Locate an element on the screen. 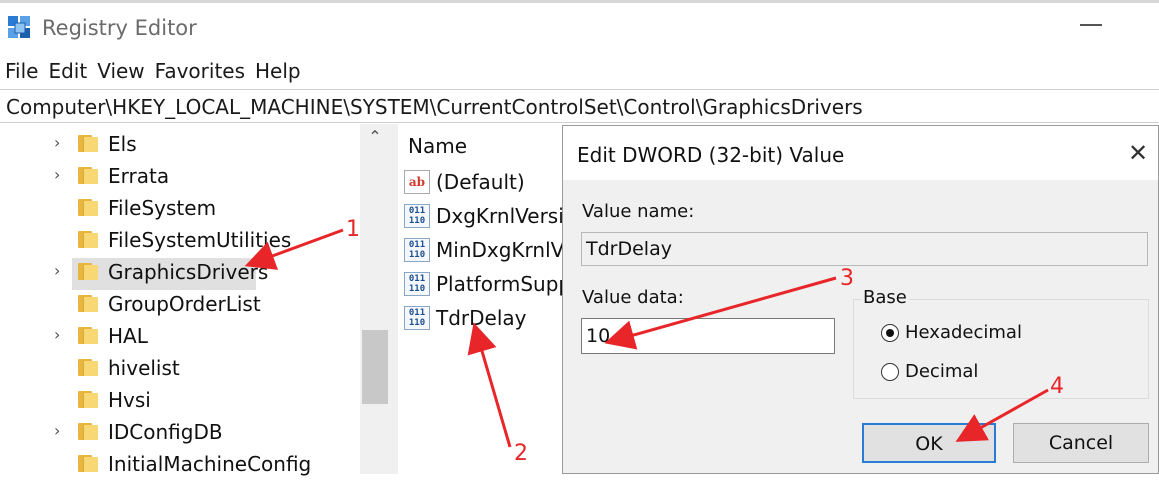 This screenshot has width=1159, height=480. value-row-default: ab (Default) is located at coordinates (489, 182).